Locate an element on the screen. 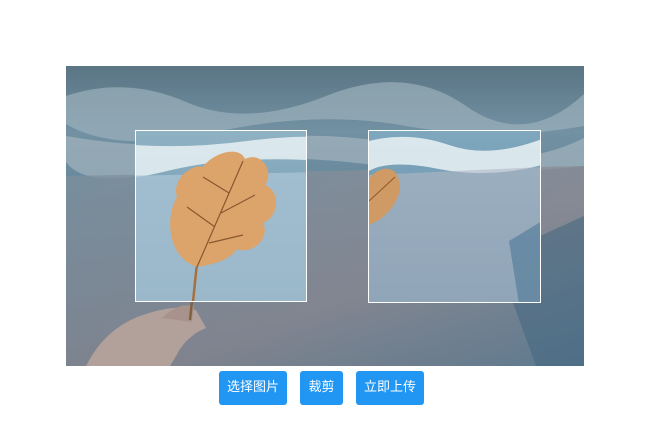 The width and height of the screenshot is (650, 433). crop-region-photo is located at coordinates (221, 216).